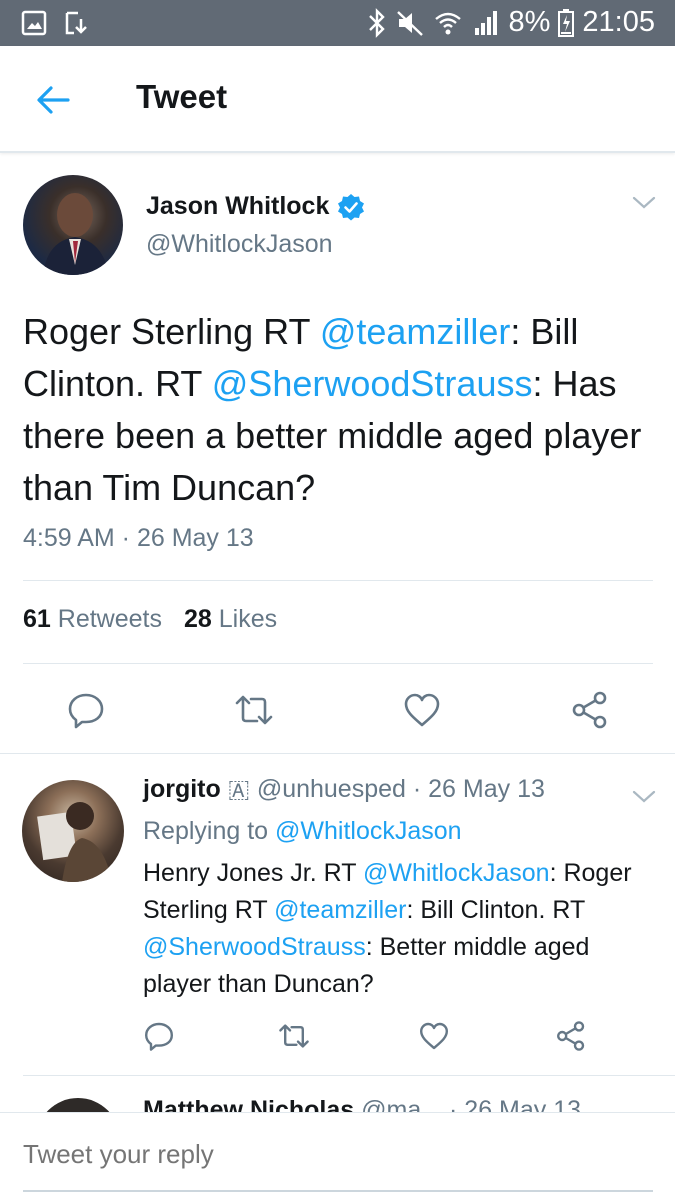 Image resolution: width=675 pixels, height=1200 pixels. I want to click on reply-compose-bar, so click(337, 1156).